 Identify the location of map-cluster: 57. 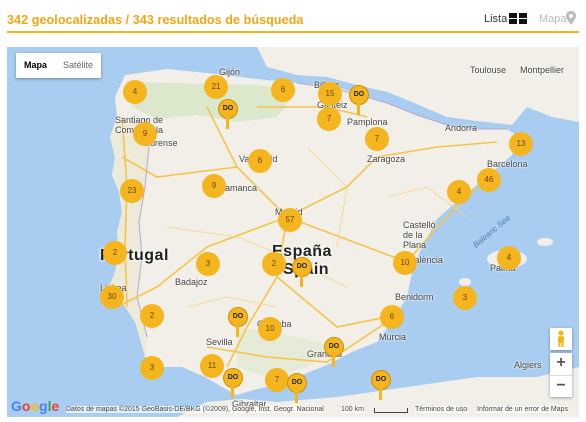
(290, 220).